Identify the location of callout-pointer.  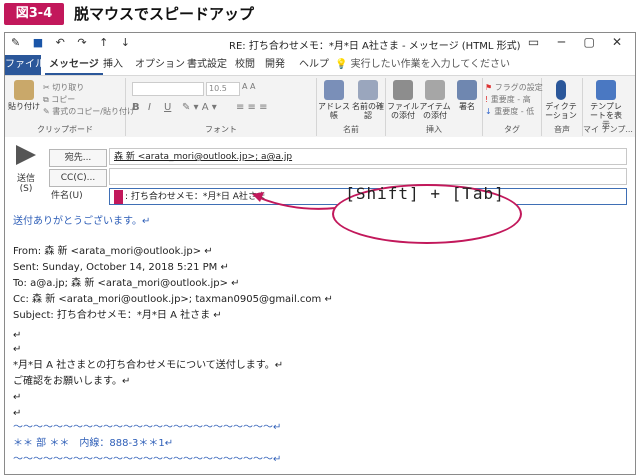
(294, 201).